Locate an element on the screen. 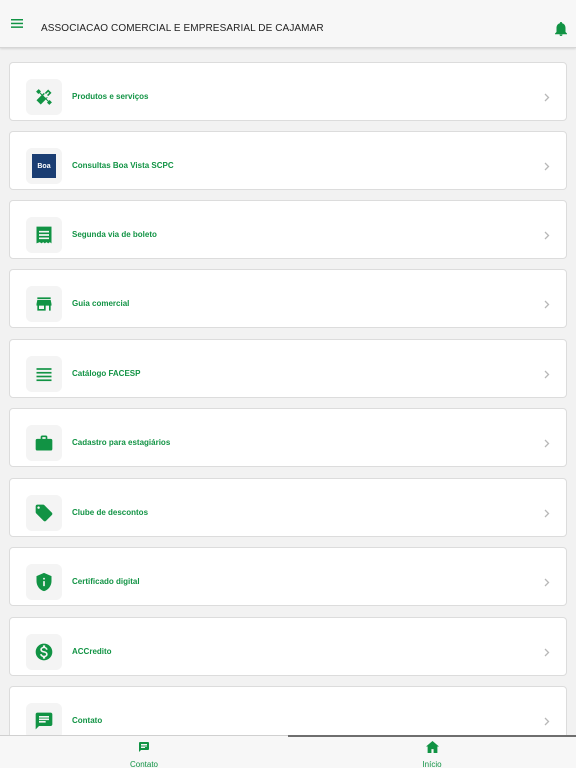  menu-item-produtos: Produtos e serviços is located at coordinates (288, 91).